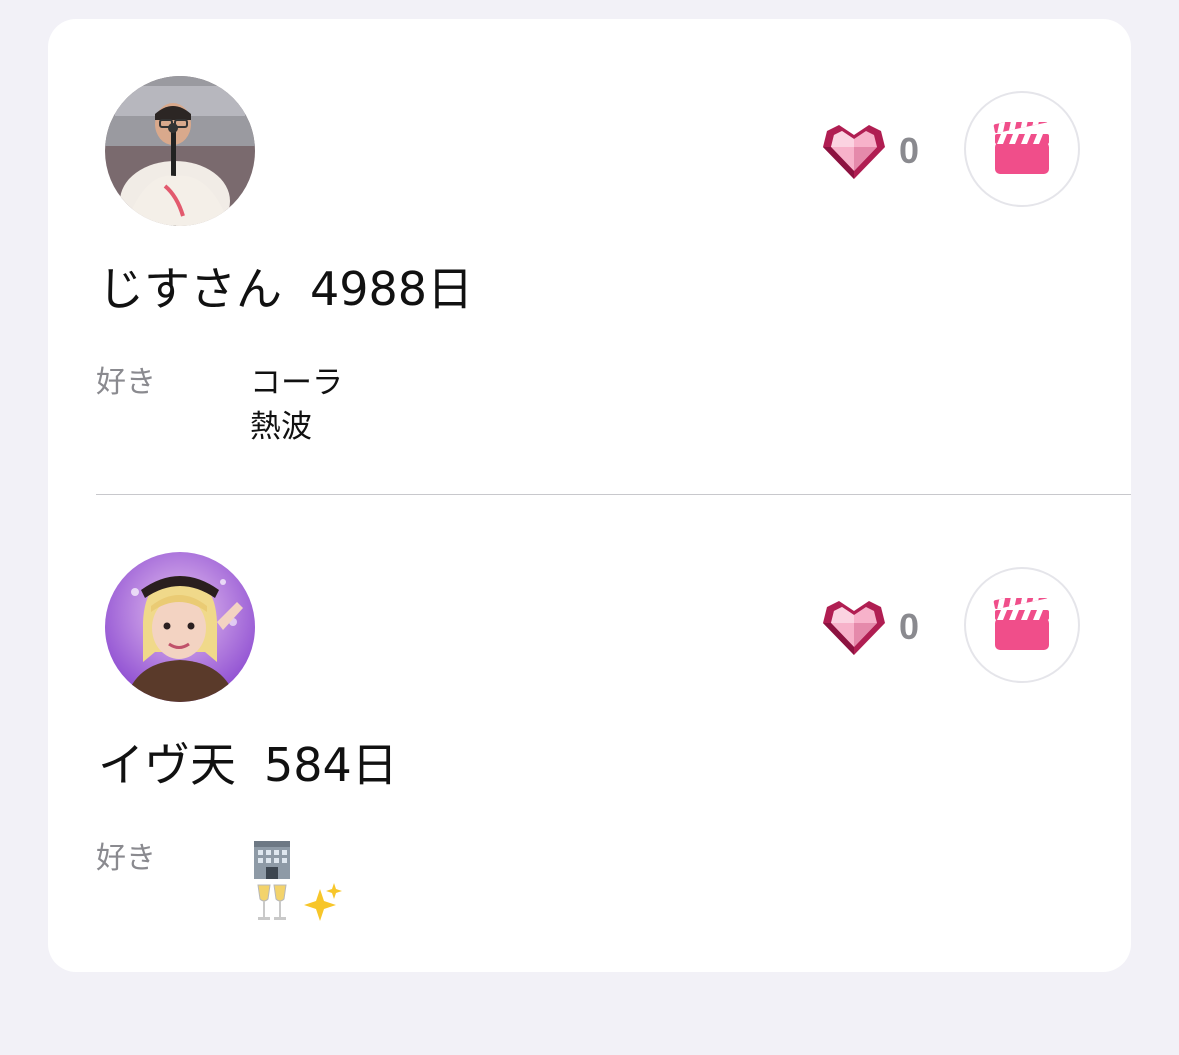 This screenshot has height=1055, width=1179. Describe the element at coordinates (296, 405) in the screenshot. I see `favorites-list: コーラ 熱波` at that location.